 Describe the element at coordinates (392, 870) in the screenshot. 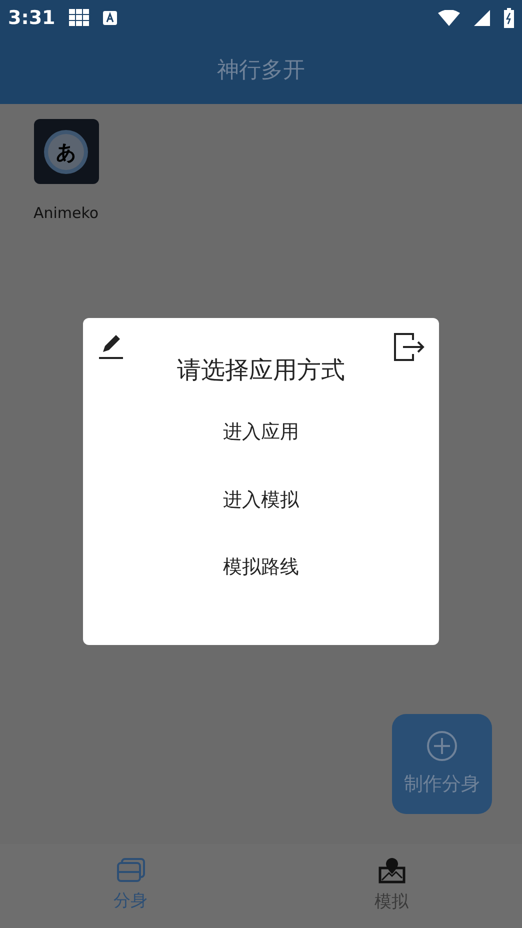

I see `map-pin-icon` at that location.